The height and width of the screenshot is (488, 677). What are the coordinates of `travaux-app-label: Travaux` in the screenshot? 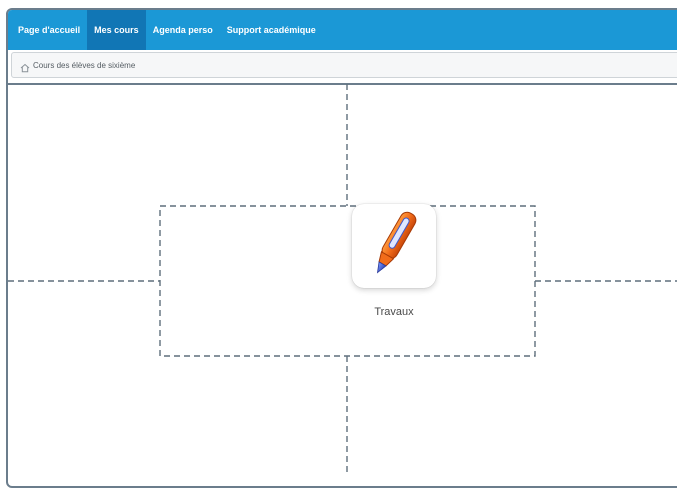 It's located at (394, 312).